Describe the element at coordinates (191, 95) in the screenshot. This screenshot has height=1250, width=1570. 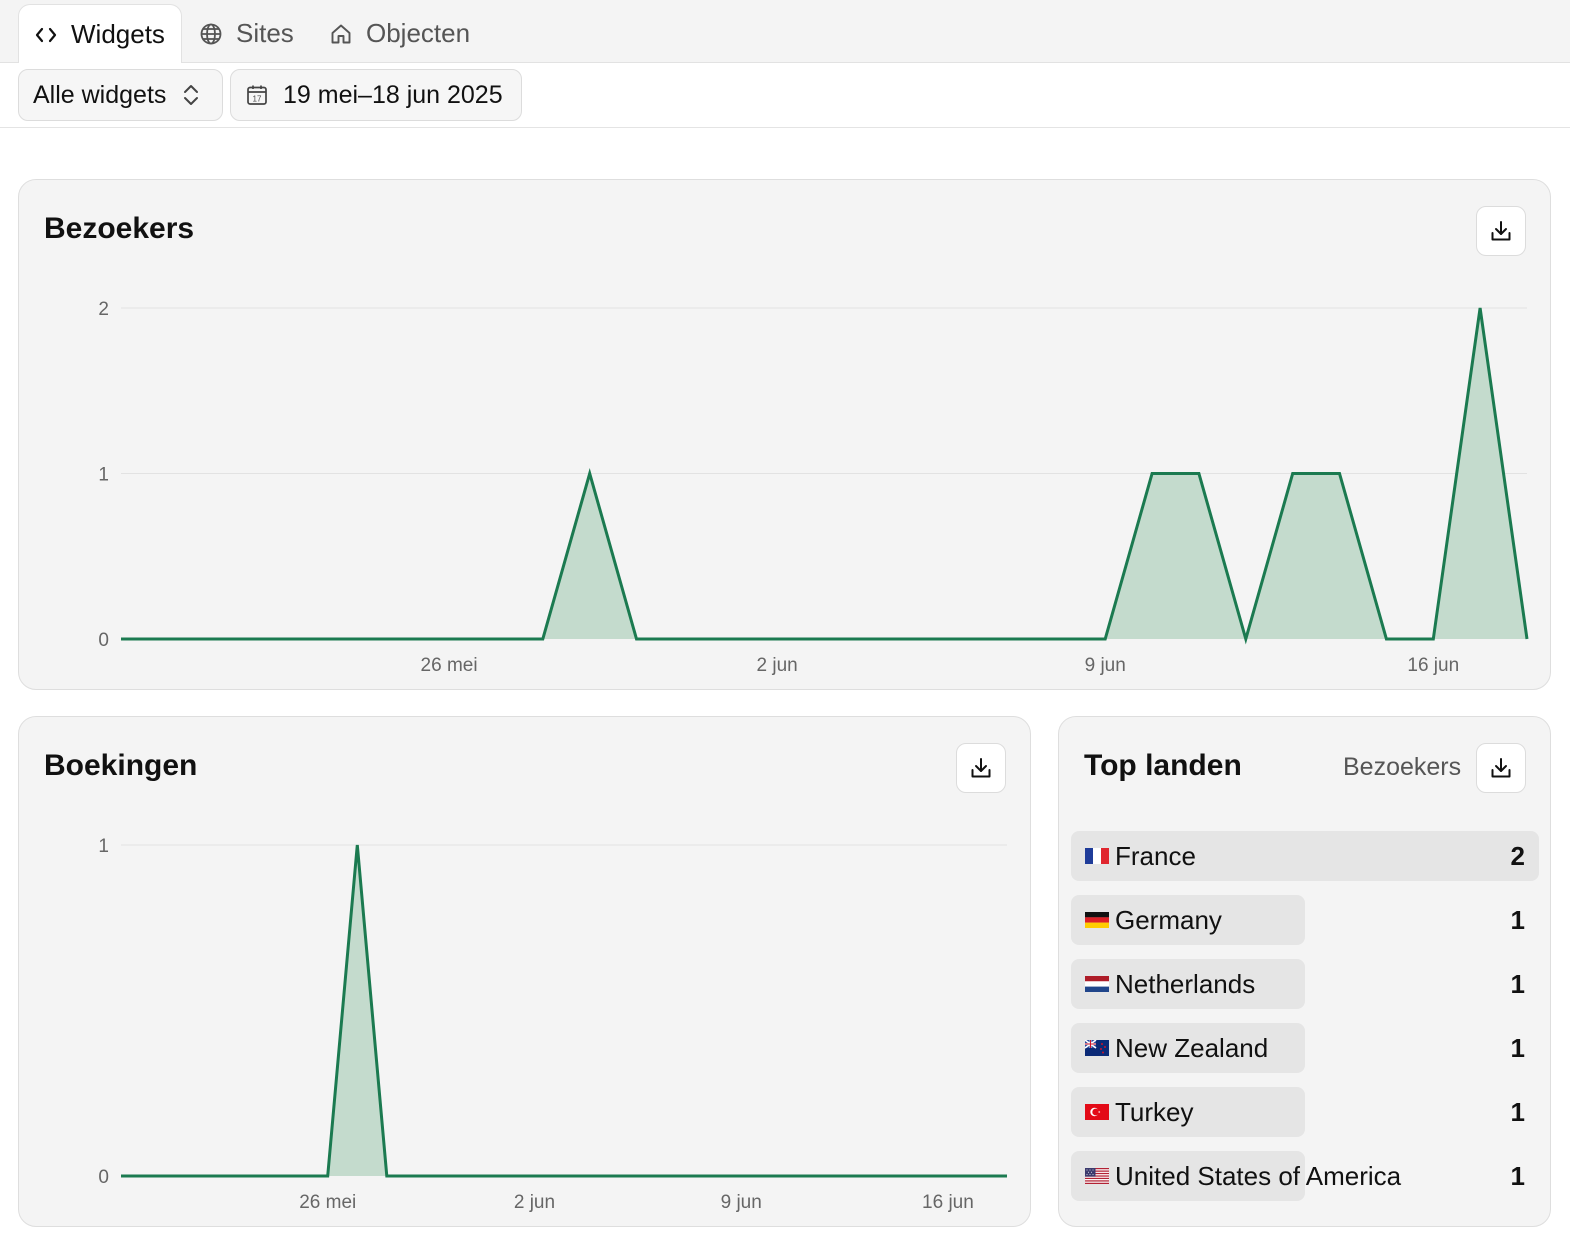
I see `chevron-up-down-icon` at that location.